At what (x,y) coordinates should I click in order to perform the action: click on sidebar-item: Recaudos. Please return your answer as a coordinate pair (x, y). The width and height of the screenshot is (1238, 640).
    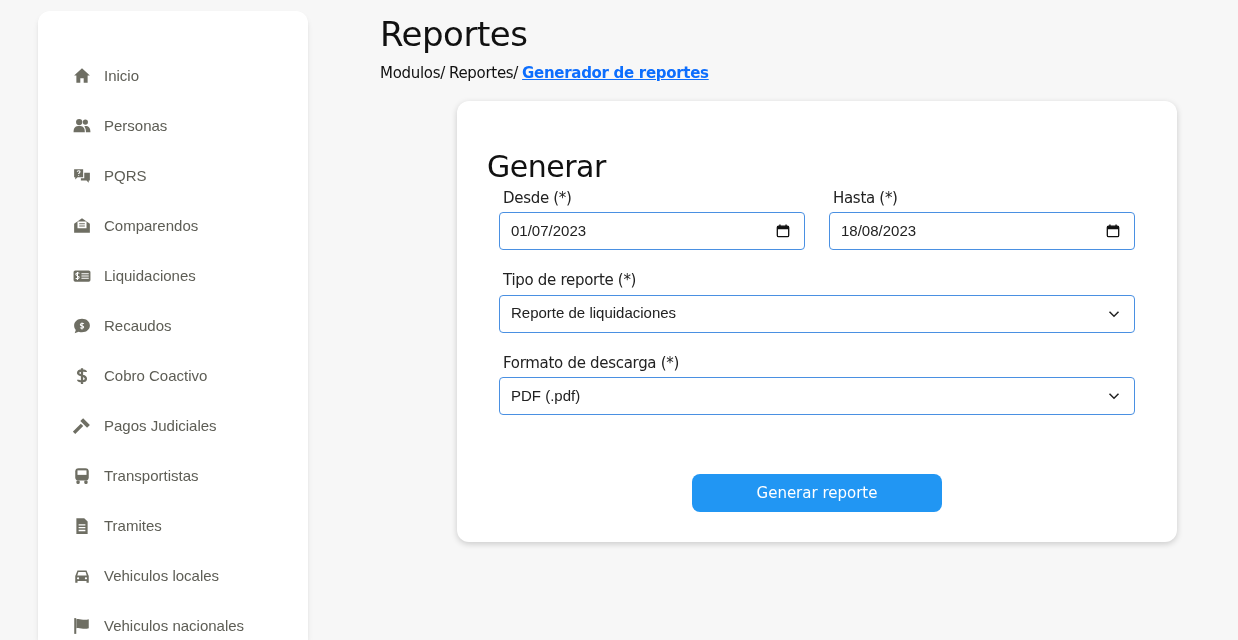
    Looking at the image, I should click on (190, 326).